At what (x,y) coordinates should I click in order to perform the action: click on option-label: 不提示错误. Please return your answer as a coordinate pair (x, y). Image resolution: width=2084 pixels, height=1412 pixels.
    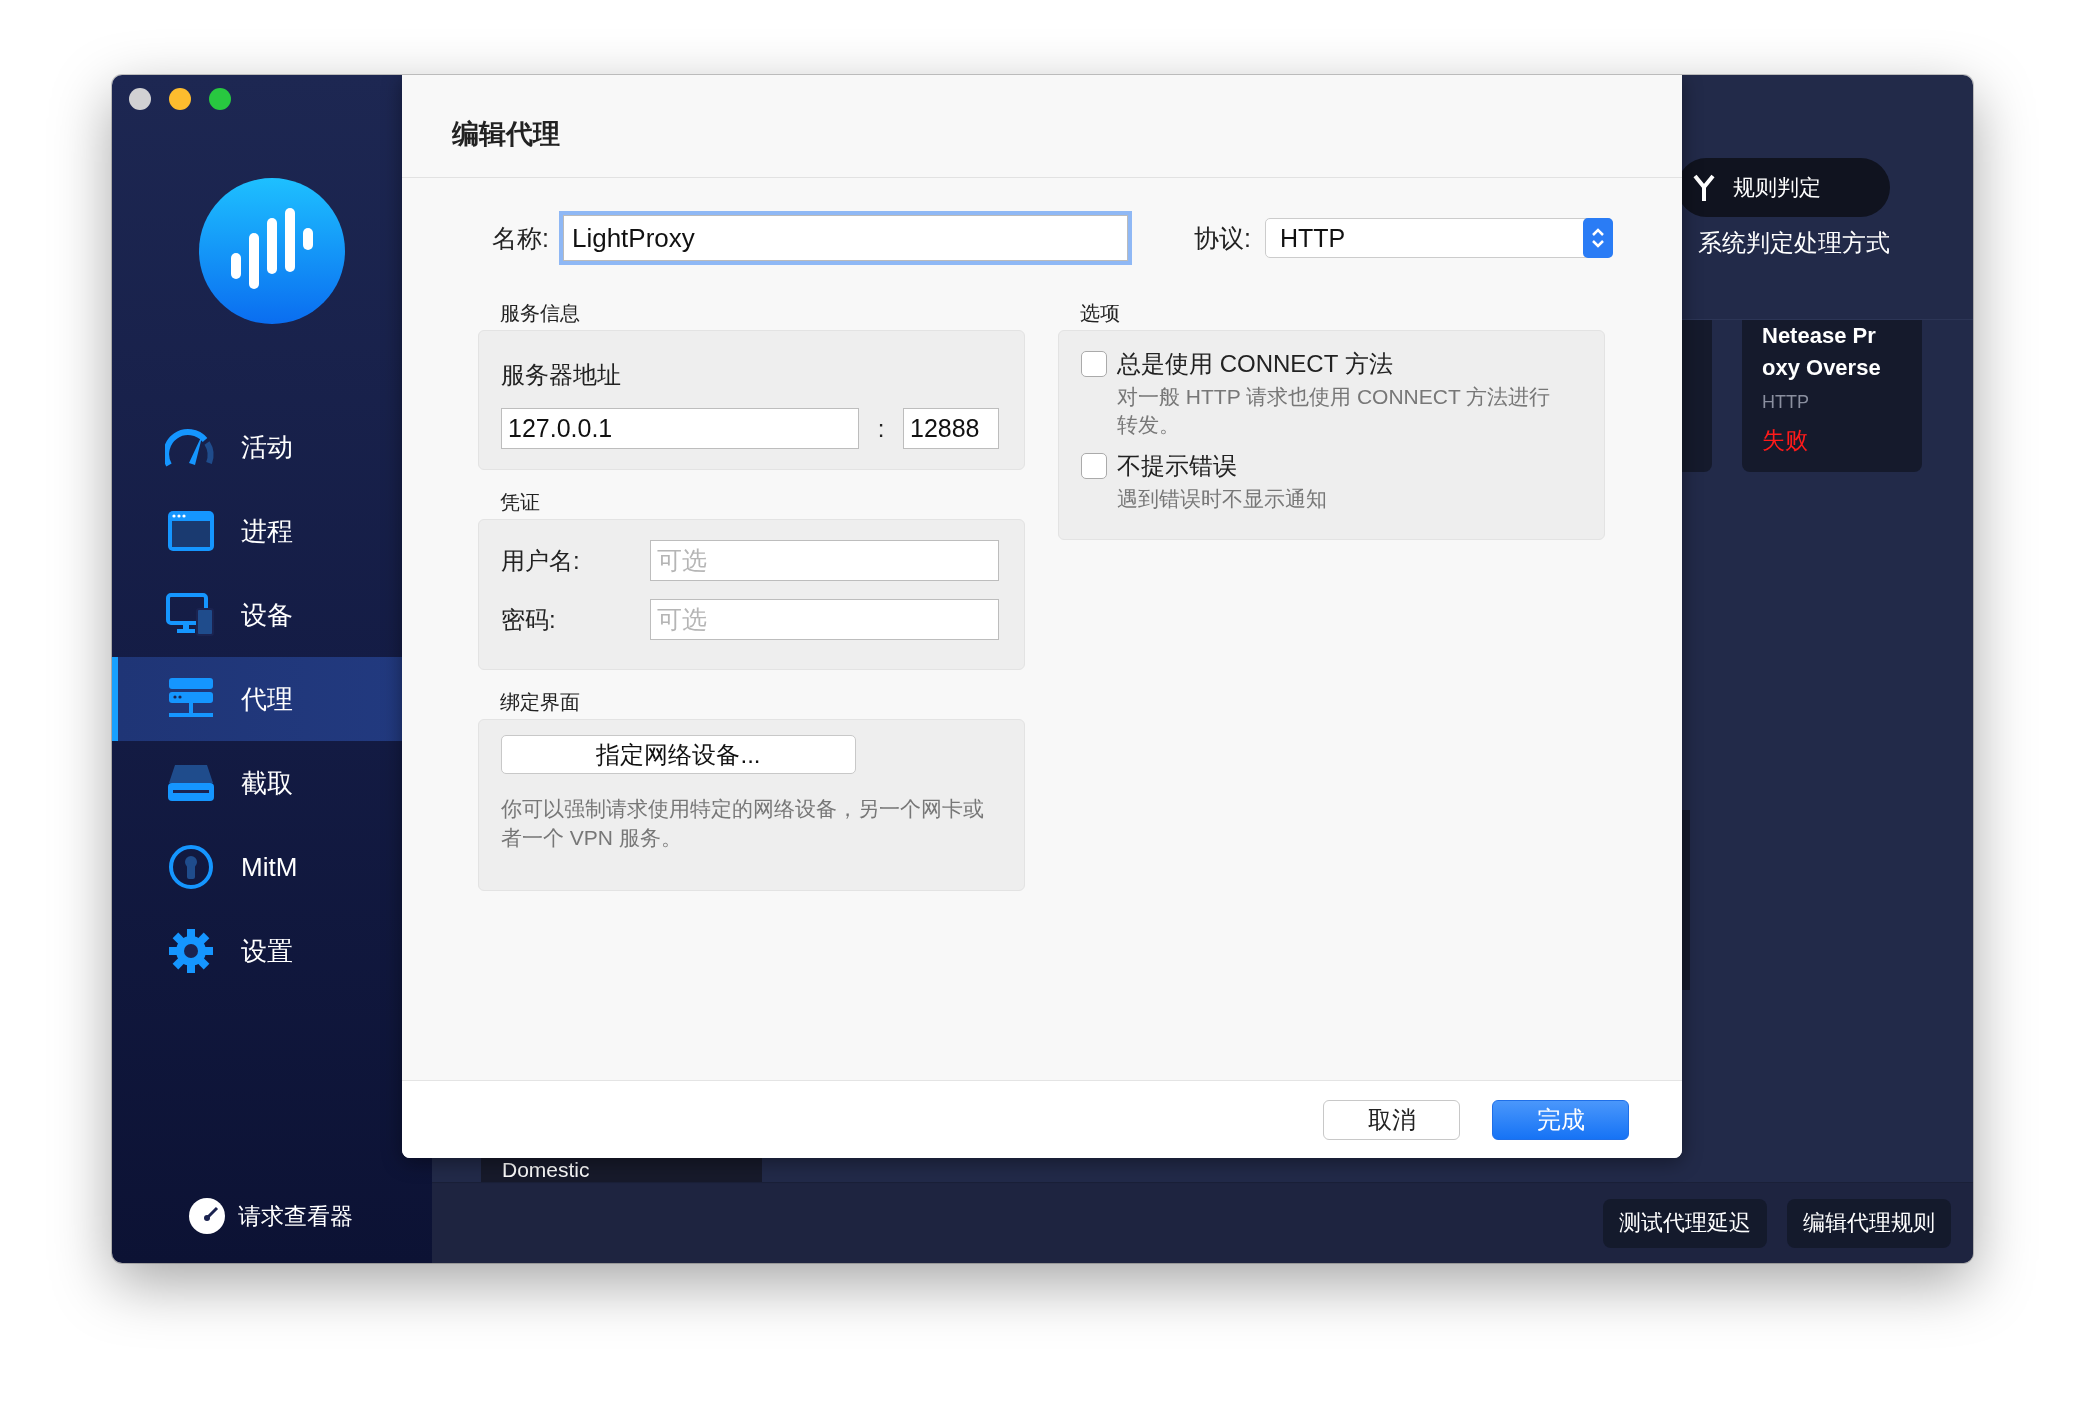
    Looking at the image, I should click on (1177, 466).